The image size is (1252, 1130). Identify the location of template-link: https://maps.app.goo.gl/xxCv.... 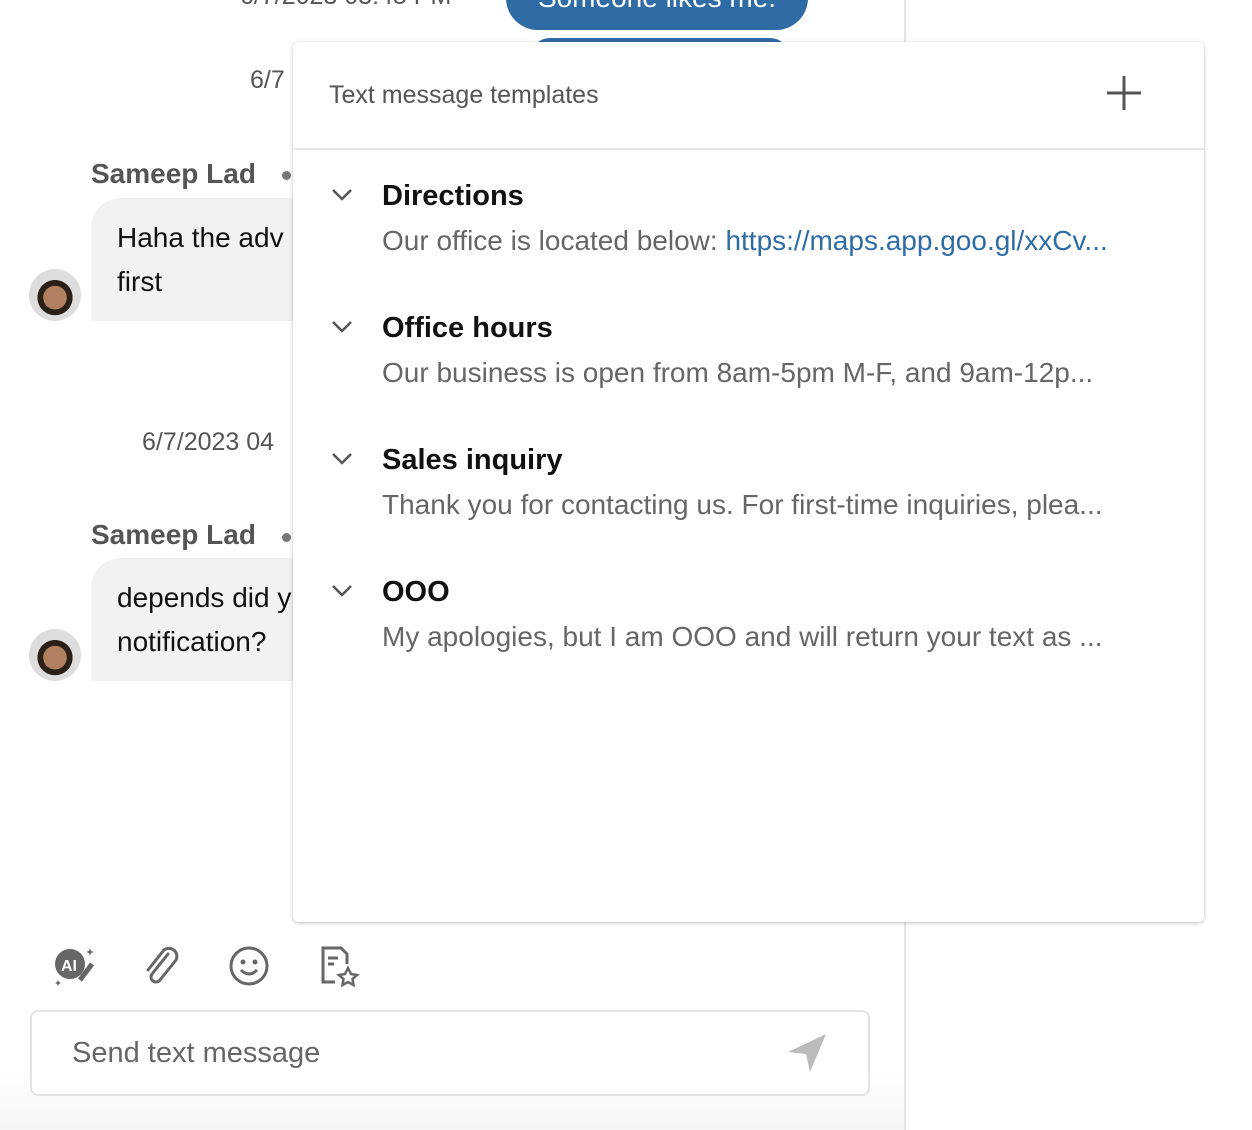
(916, 240).